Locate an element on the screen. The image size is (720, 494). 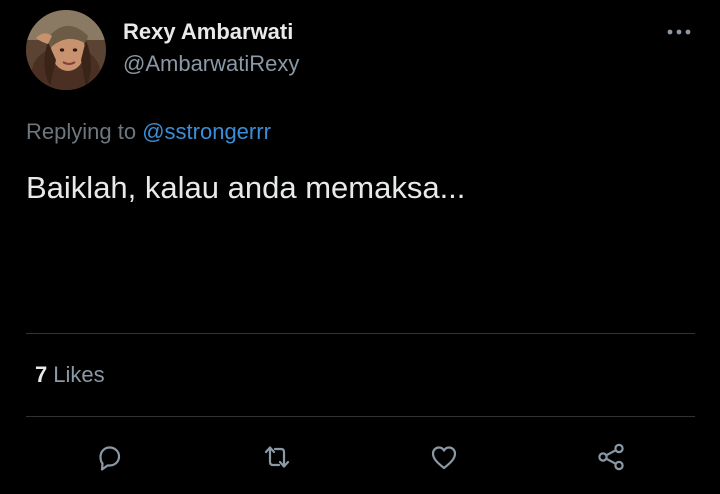
author-display-name: Rexy Ambarwati is located at coordinates (208, 32).